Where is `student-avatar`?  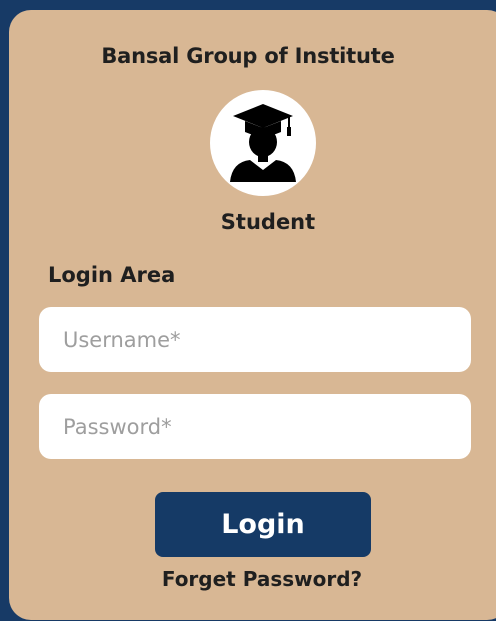
student-avatar is located at coordinates (263, 143).